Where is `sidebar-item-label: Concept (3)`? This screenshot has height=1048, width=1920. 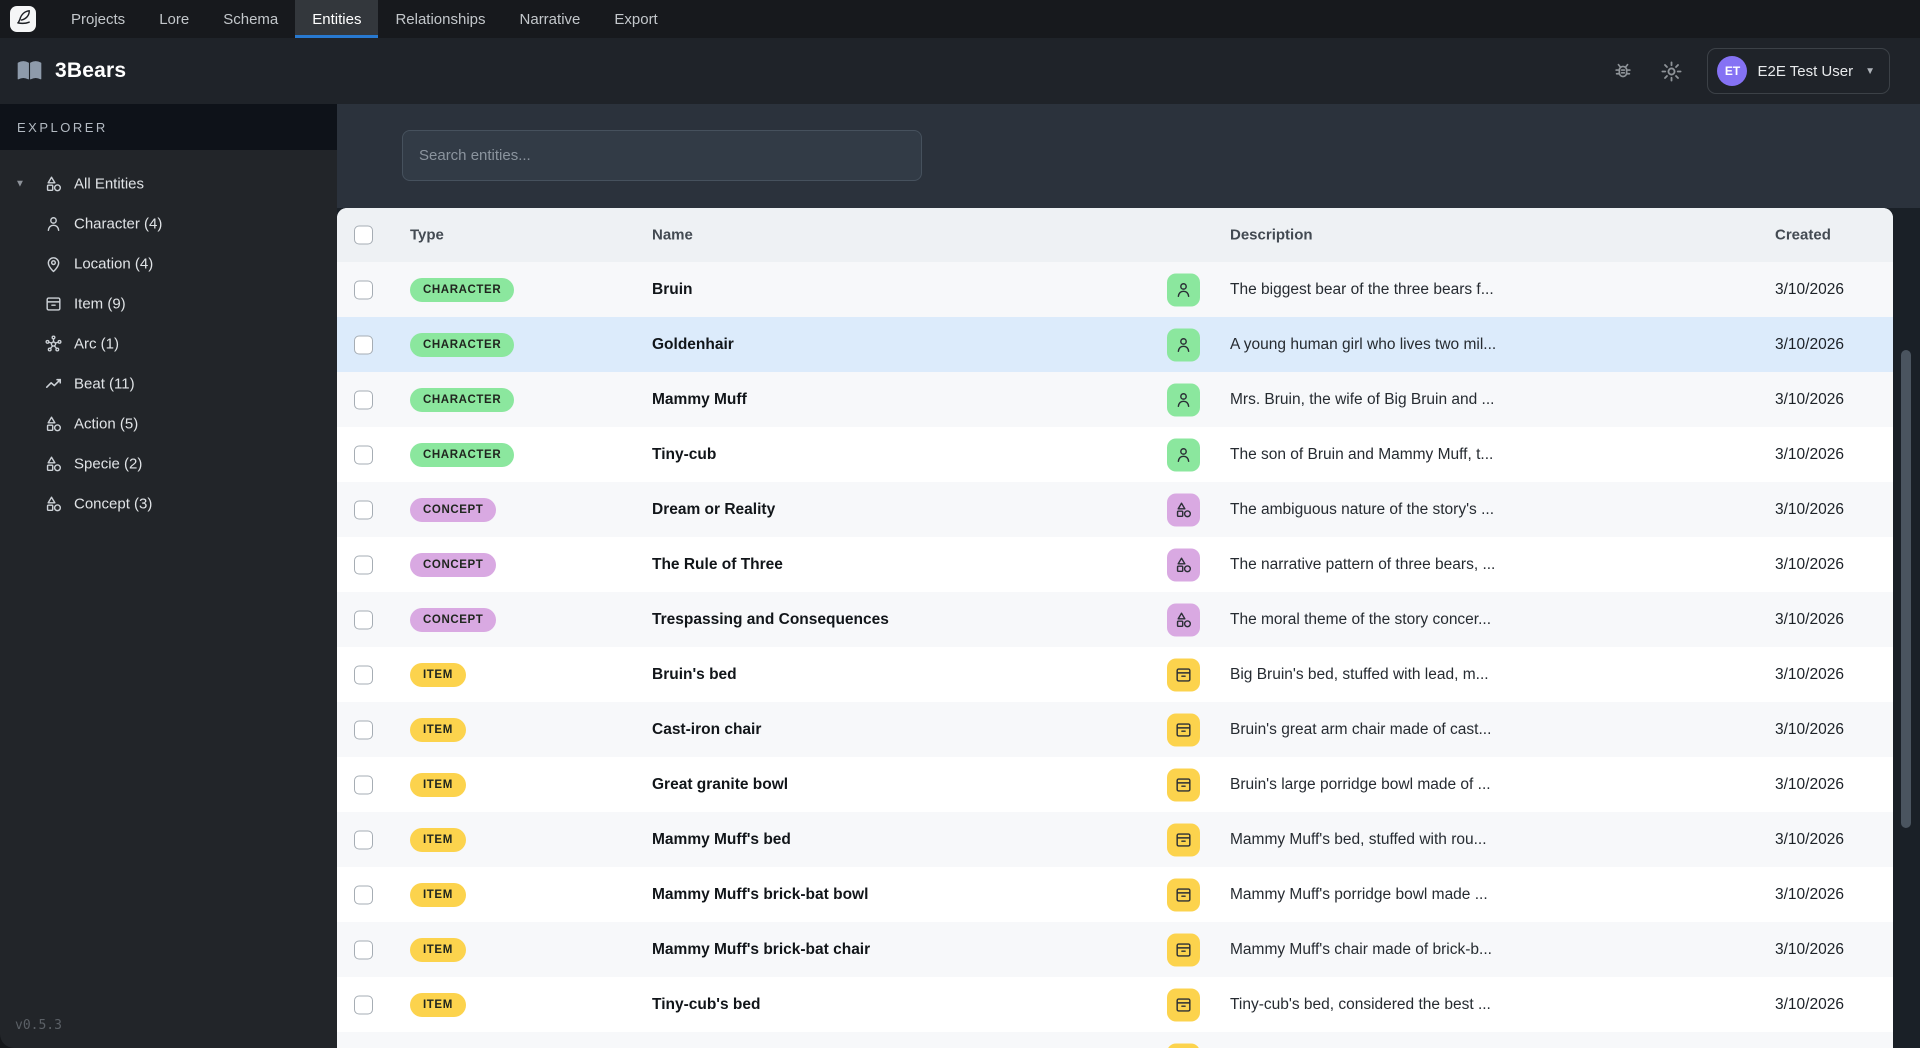 sidebar-item-label: Concept (3) is located at coordinates (113, 504).